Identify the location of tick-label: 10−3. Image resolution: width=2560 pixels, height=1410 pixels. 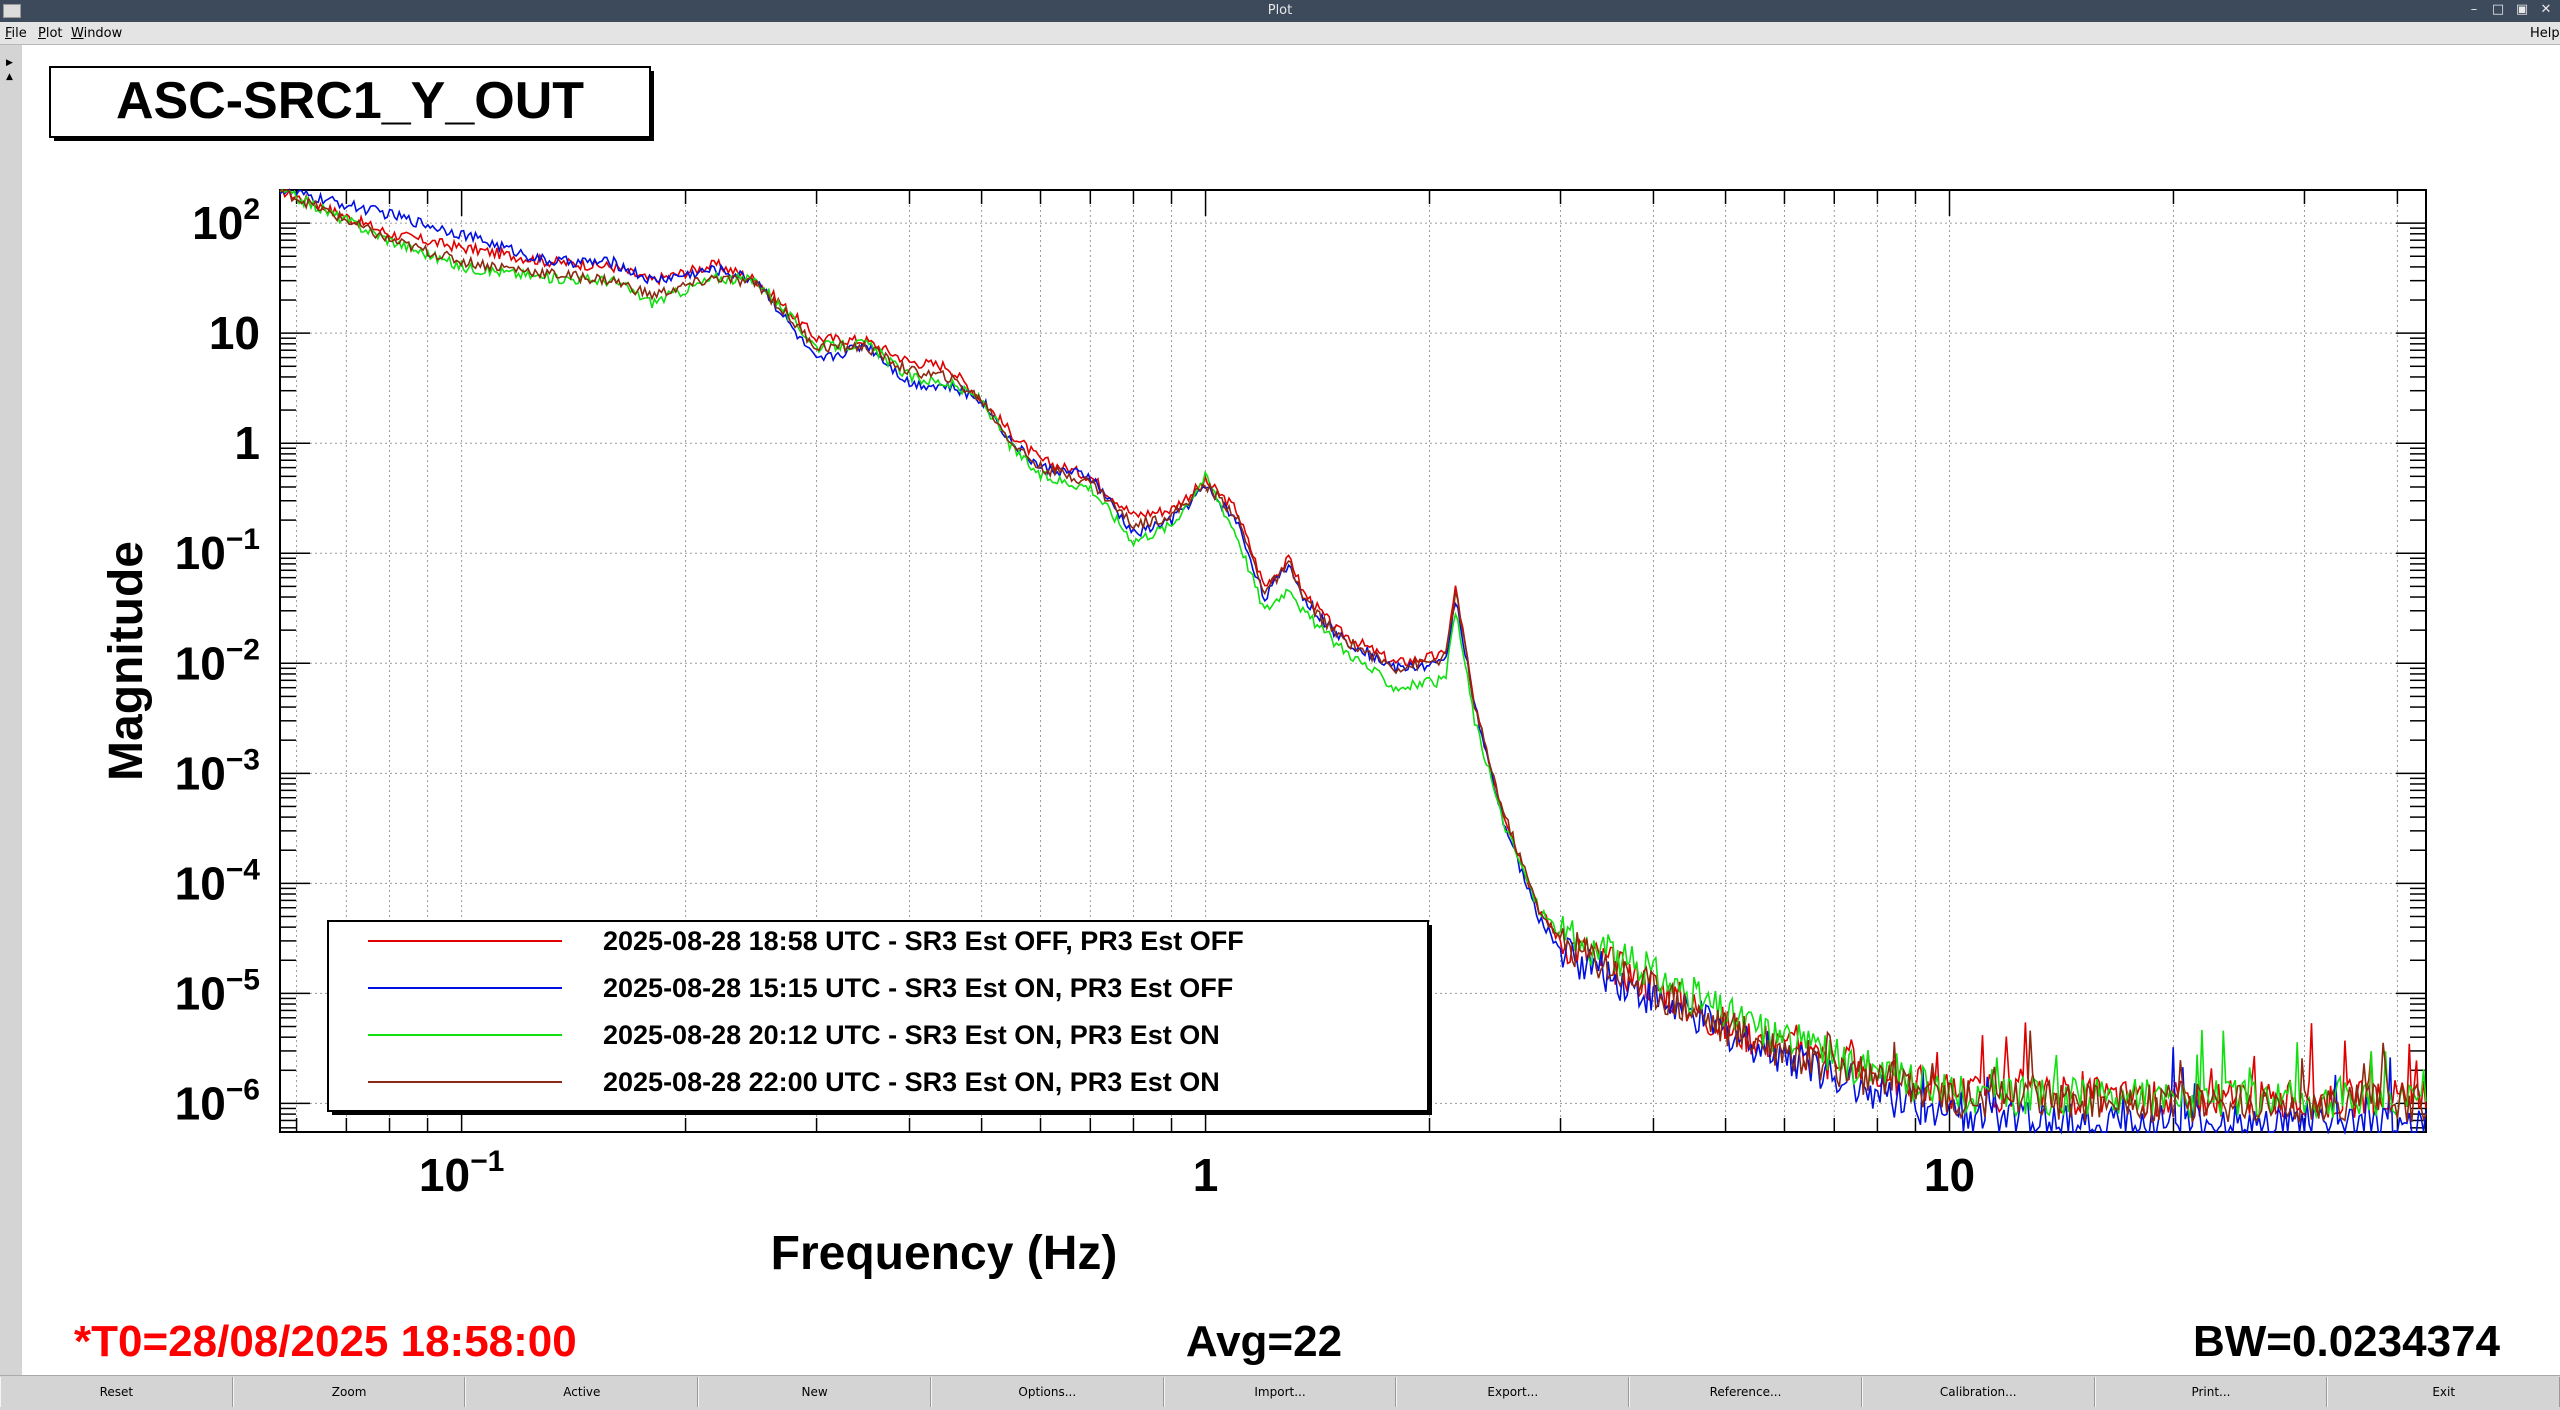
(217, 771).